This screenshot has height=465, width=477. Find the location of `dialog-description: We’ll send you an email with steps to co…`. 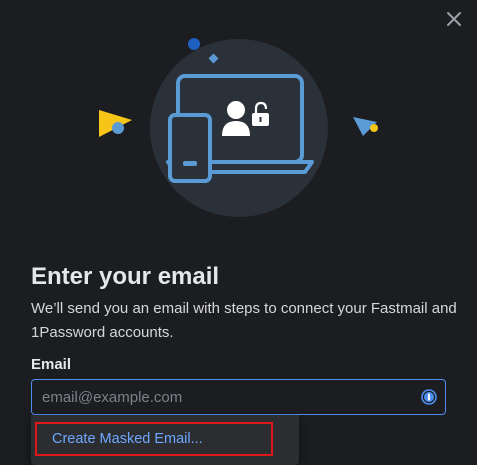

dialog-description: We’ll send you an email with steps to co… is located at coordinates (244, 320).